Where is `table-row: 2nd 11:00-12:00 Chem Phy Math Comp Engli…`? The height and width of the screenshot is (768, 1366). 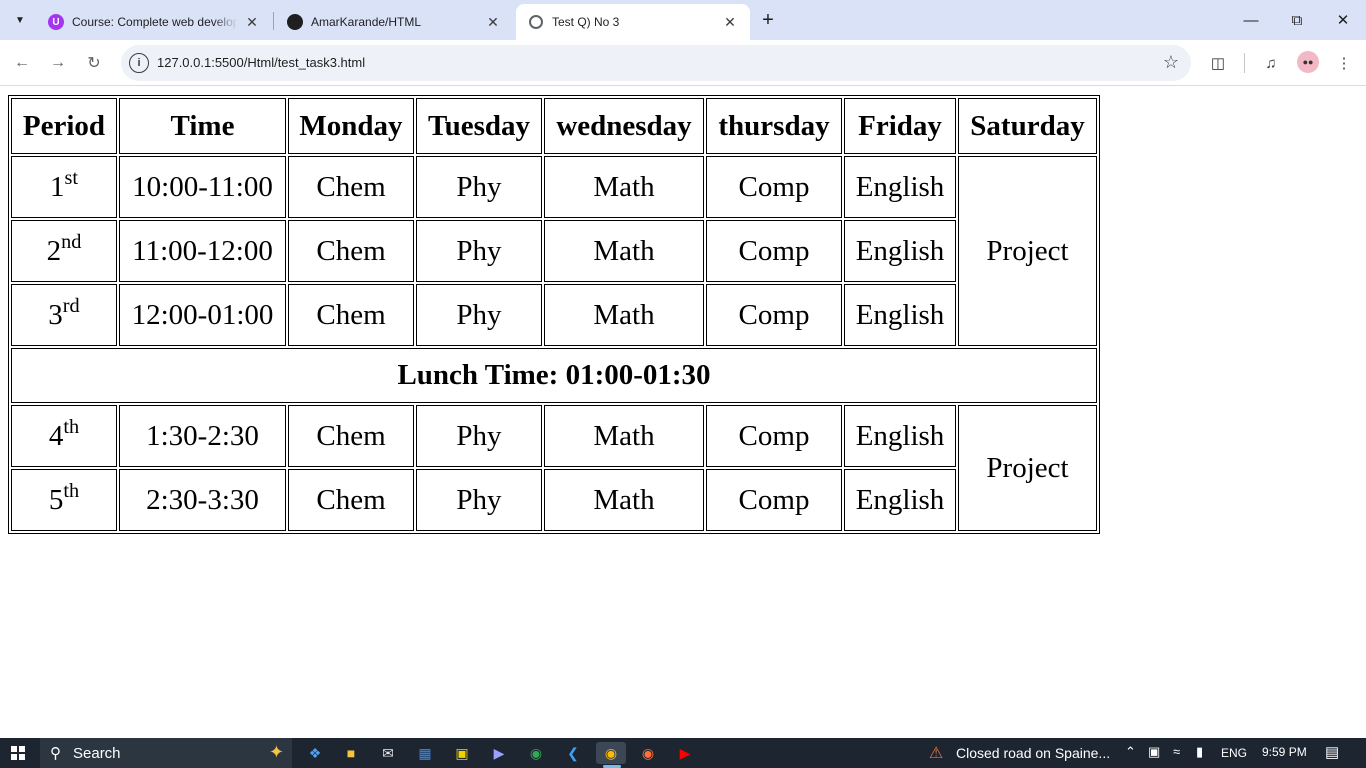 table-row: 2nd 11:00-12:00 Chem Phy Math Comp Engli… is located at coordinates (554, 251).